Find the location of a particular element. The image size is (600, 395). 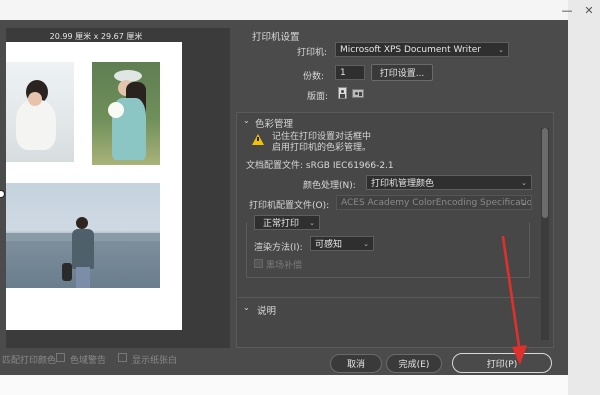

cancel-button: 取消 is located at coordinates (356, 363).